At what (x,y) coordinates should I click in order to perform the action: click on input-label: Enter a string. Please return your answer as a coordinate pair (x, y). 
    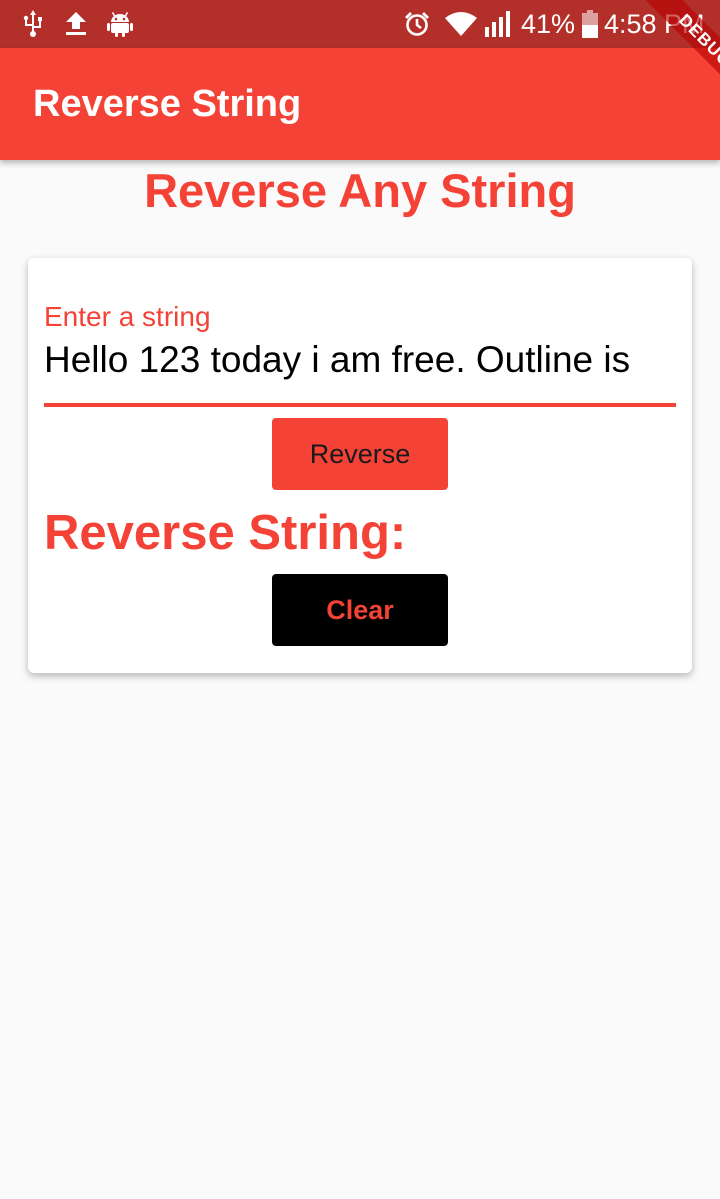
    Looking at the image, I should click on (127, 316).